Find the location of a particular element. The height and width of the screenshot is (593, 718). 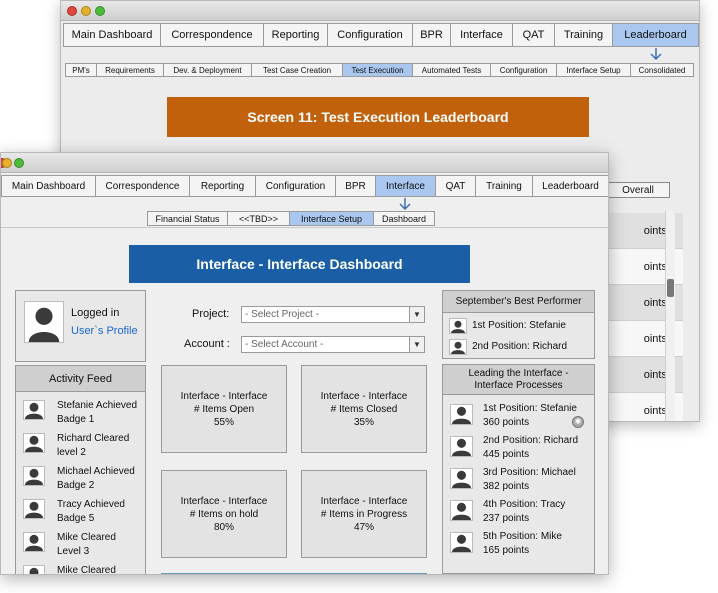

subnav-dashboard: Dashboard is located at coordinates (404, 218).